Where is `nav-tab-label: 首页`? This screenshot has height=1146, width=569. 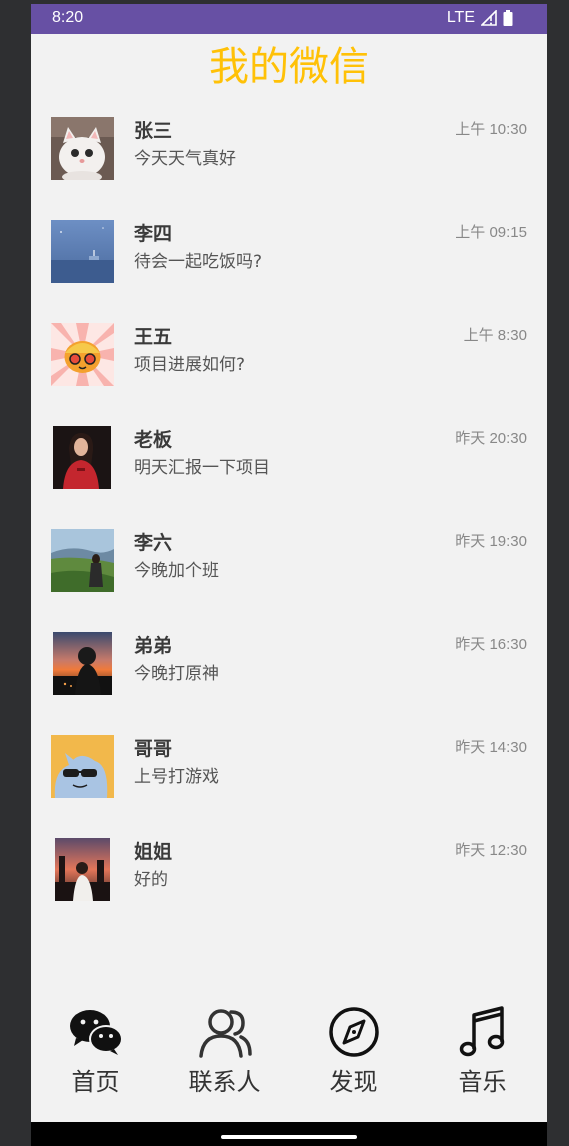 nav-tab-label: 首页 is located at coordinates (95, 1082).